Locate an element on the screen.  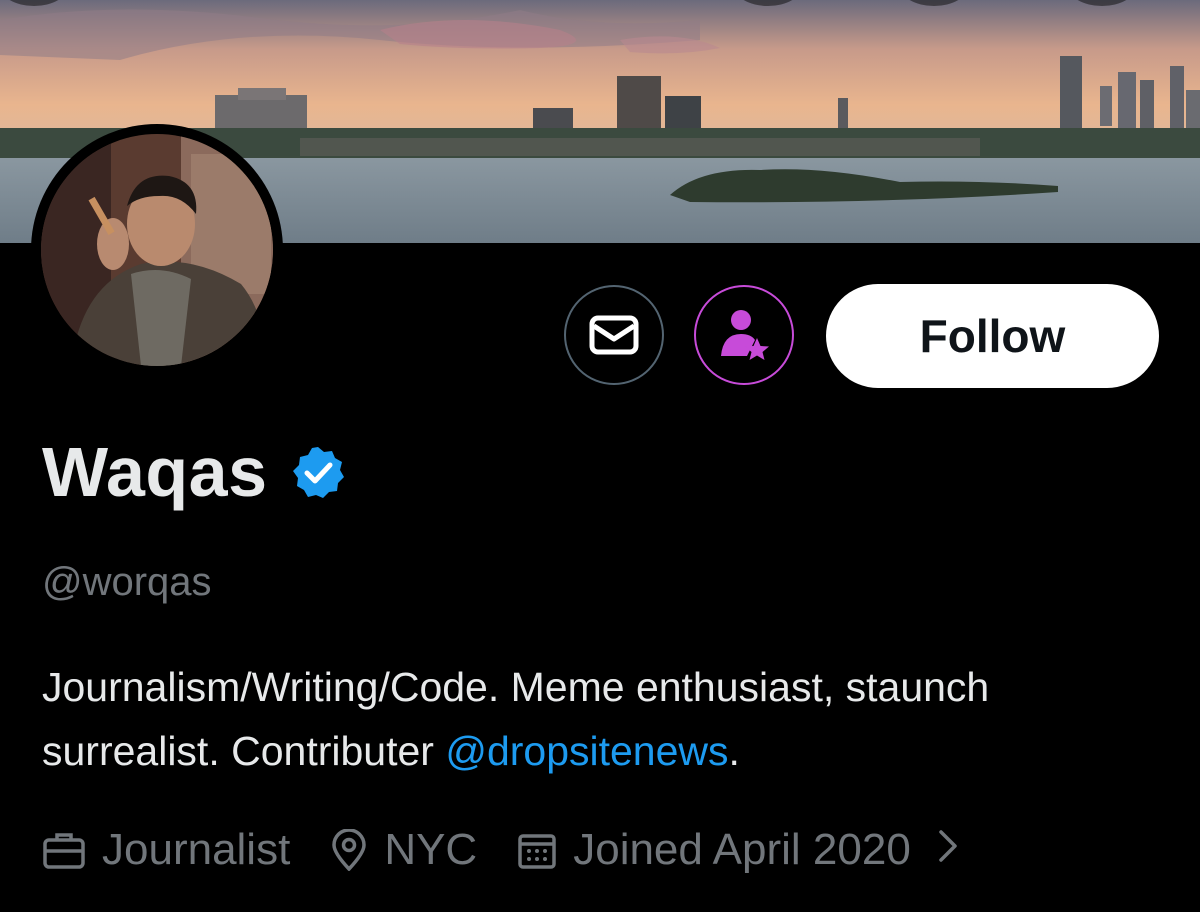
verified-badge-icon is located at coordinates (318, 475).